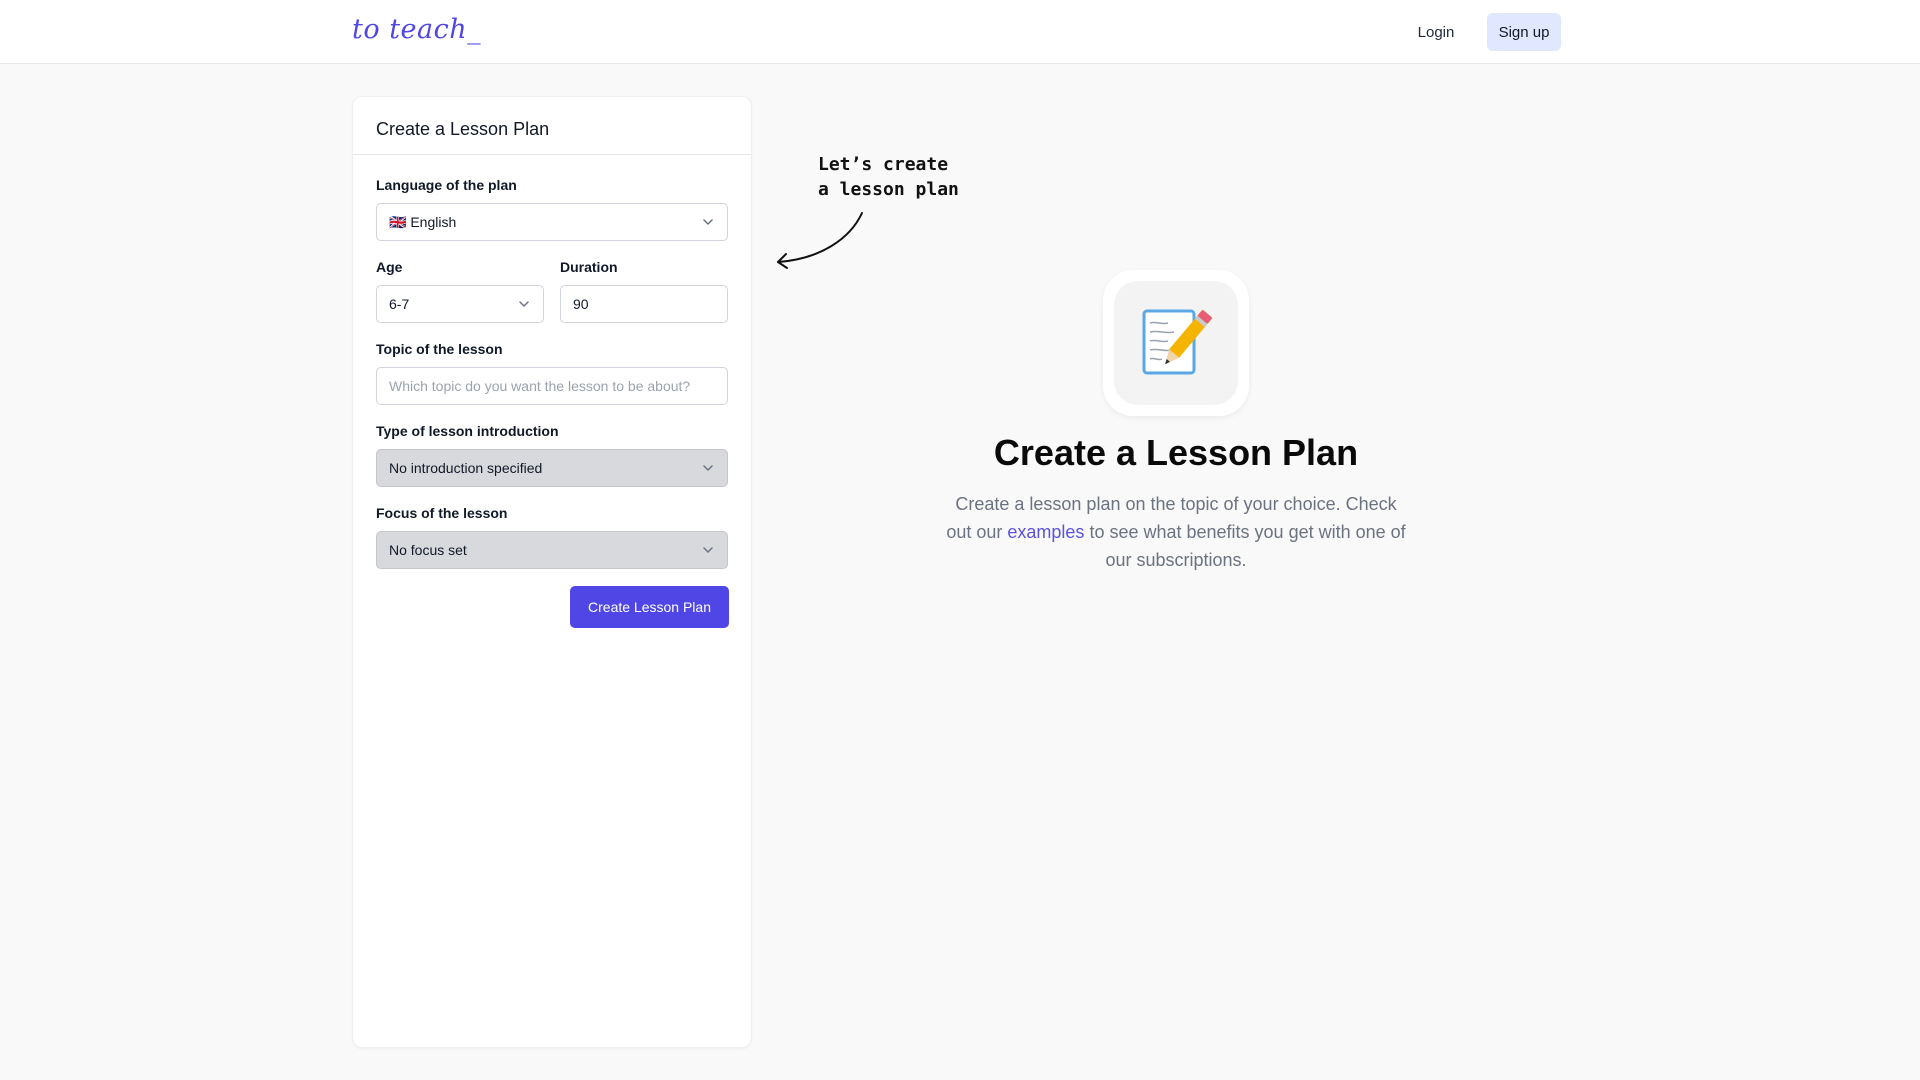 This screenshot has height=1080, width=1920. I want to click on focus-select: No focus set, so click(552, 550).